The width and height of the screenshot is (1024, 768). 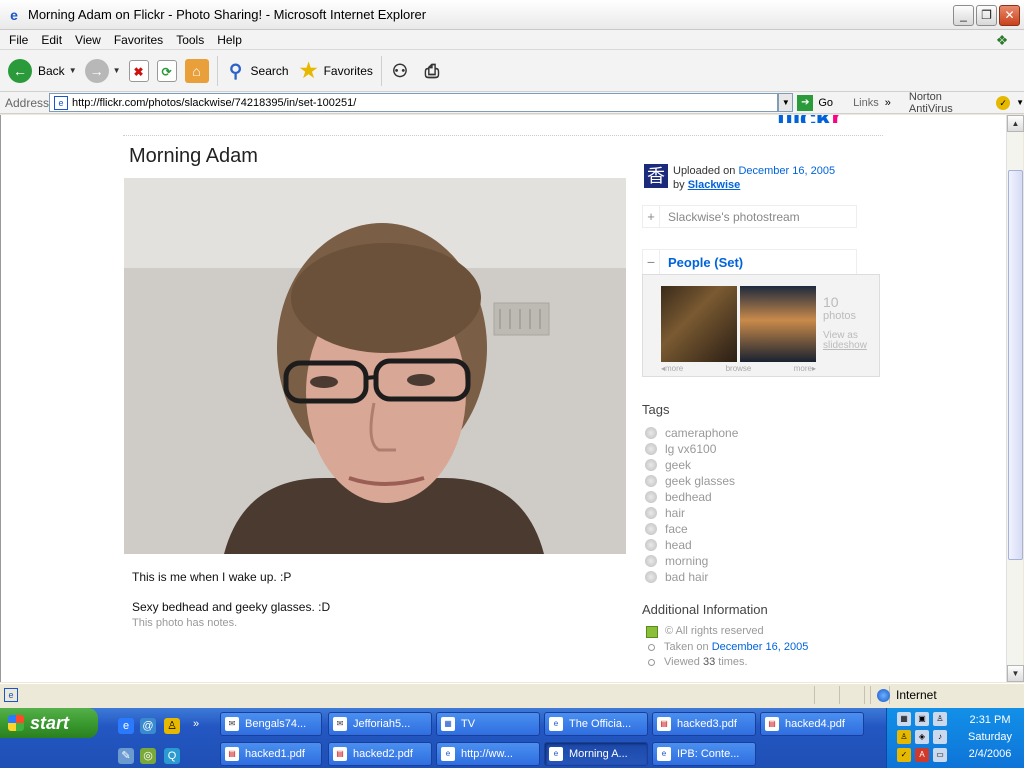 I want to click on task-button: ▤ hacked1.pdf, so click(x=271, y=754).